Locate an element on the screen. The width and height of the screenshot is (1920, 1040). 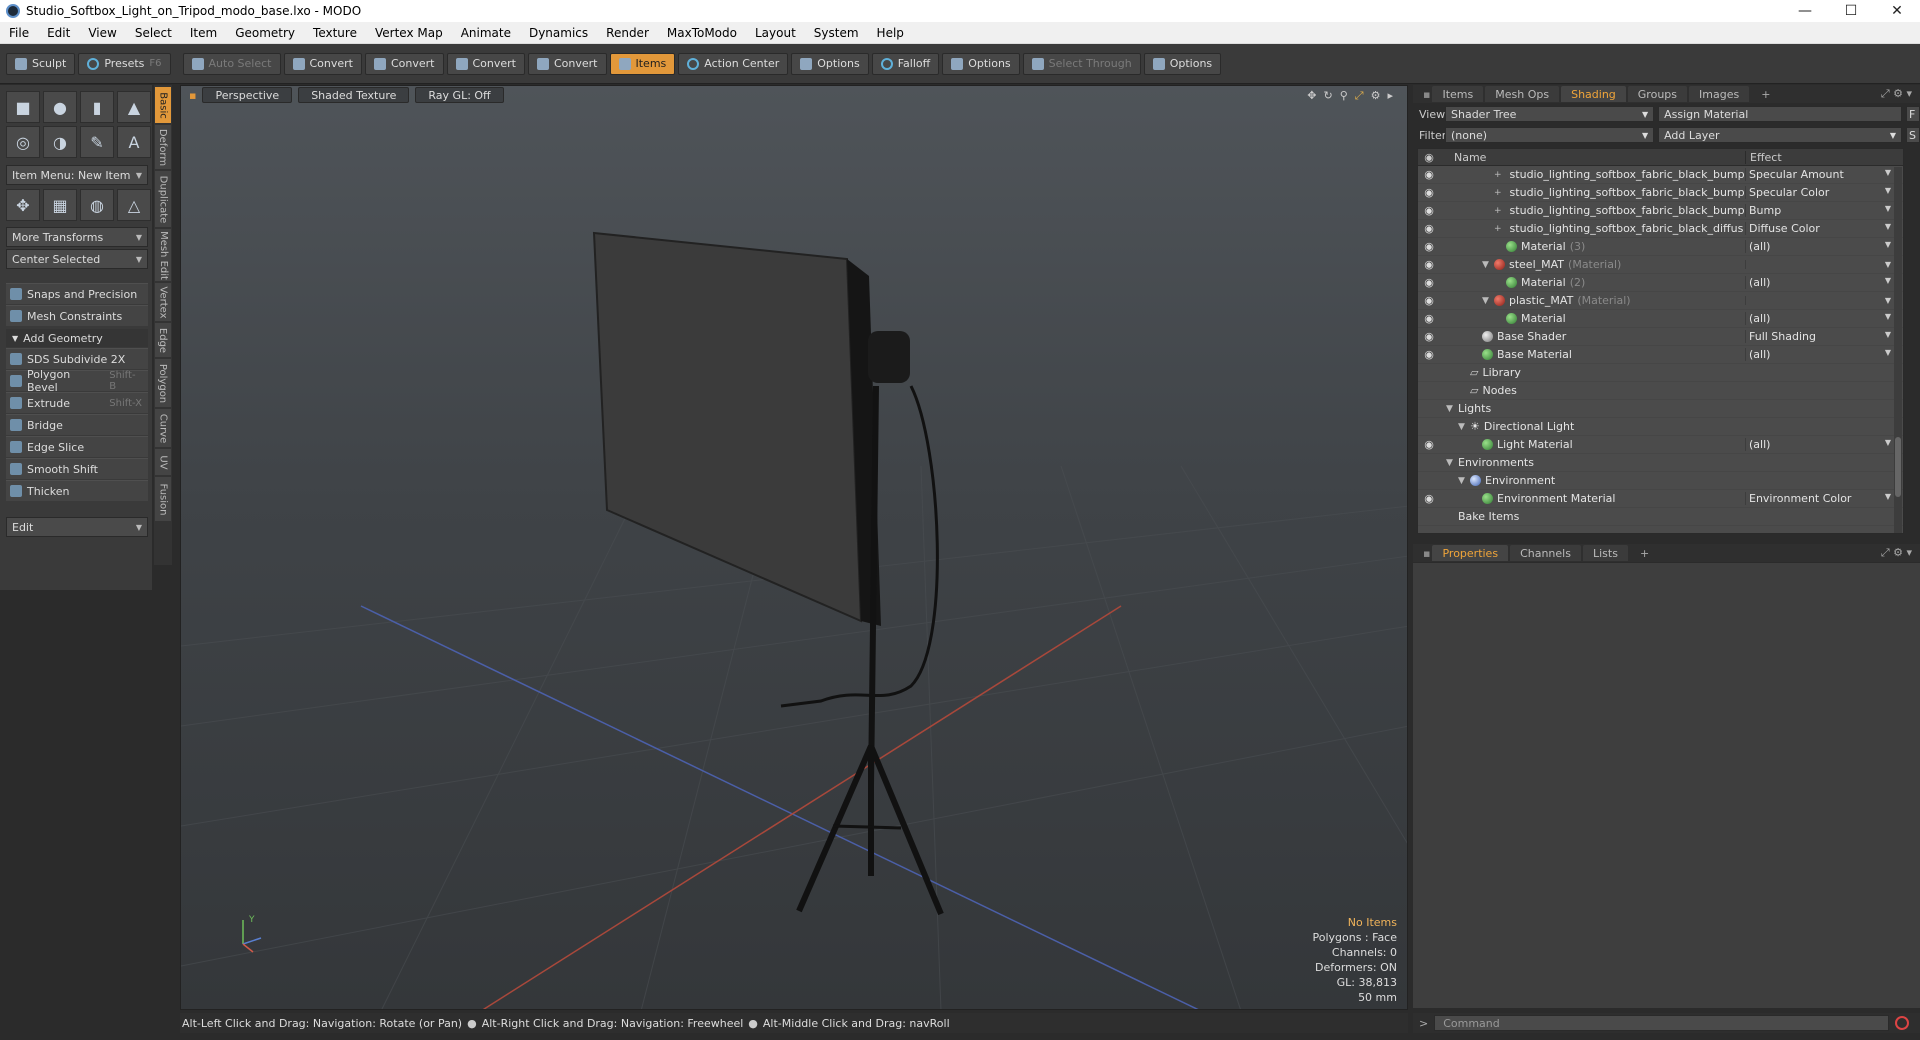
smooth-shift-button: Smooth Shift is located at coordinates (77, 468).